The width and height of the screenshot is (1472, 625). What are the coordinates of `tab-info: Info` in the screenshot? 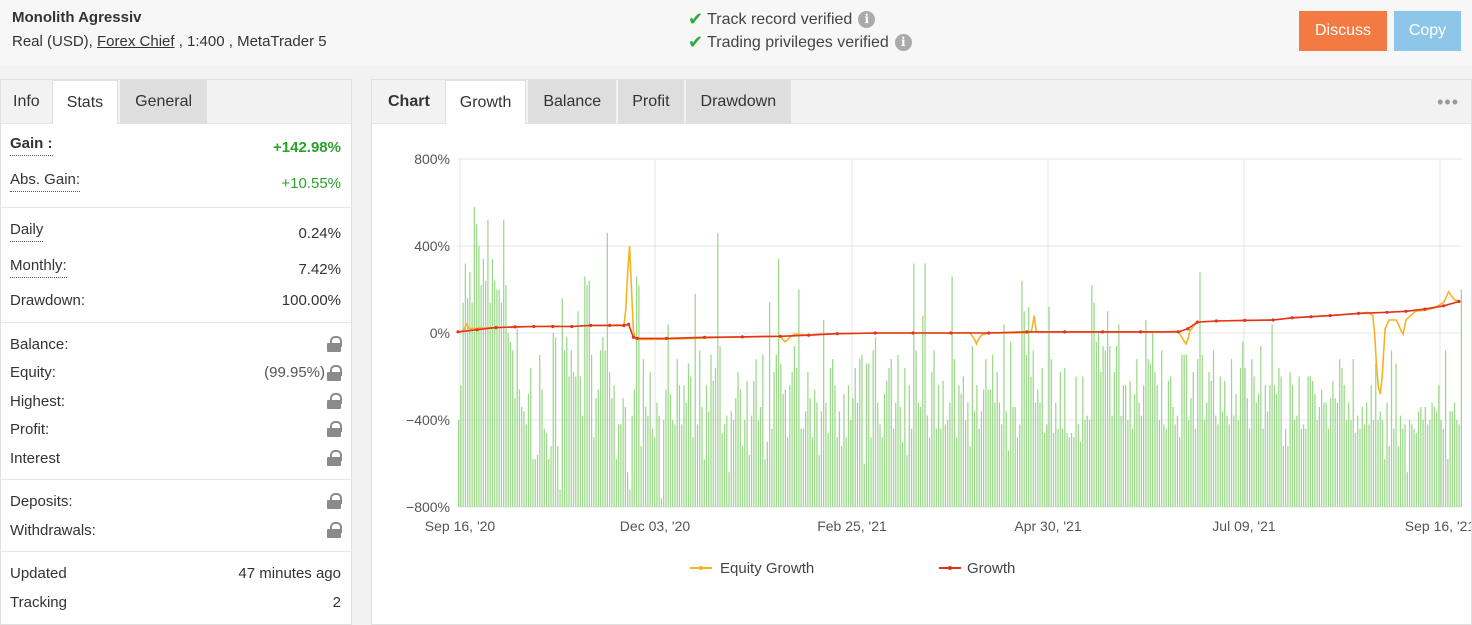 It's located at (26, 102).